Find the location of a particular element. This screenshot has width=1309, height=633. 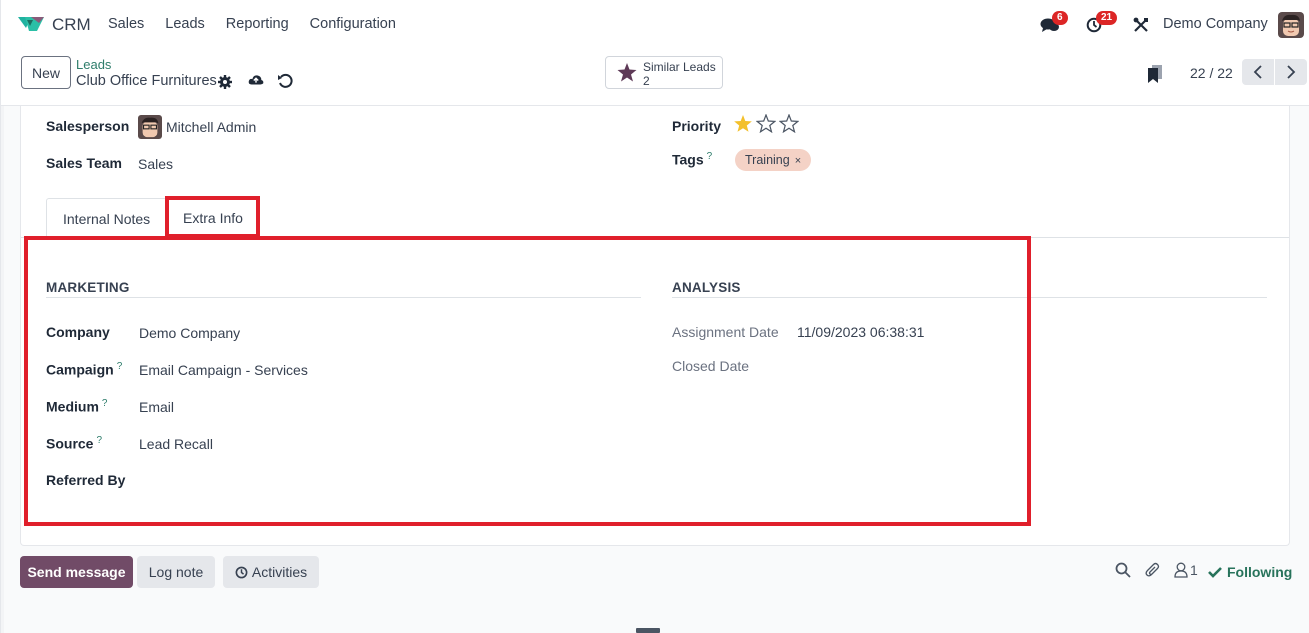

record-name: Club Office Furnitures is located at coordinates (146, 81).